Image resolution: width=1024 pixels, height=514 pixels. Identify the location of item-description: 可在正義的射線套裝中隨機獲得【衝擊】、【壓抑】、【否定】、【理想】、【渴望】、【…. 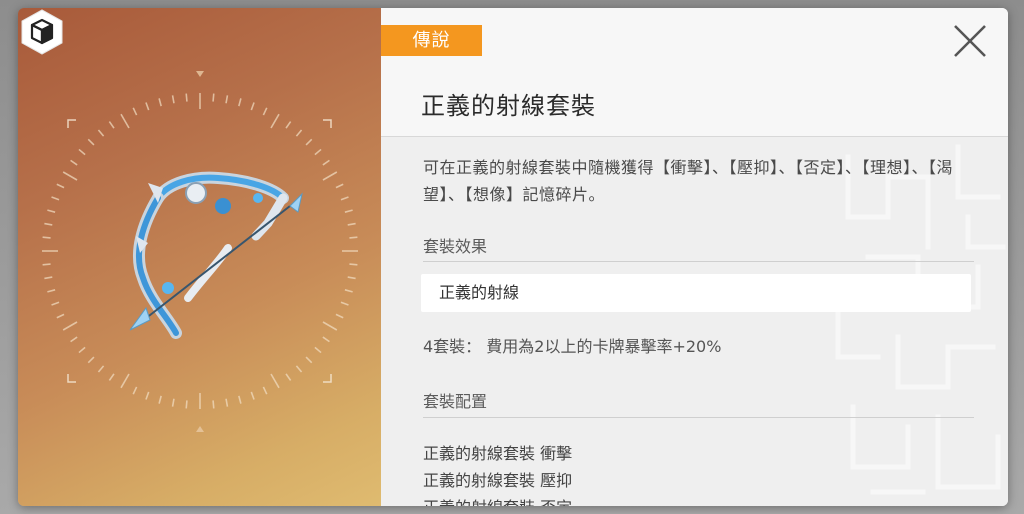
(688, 181).